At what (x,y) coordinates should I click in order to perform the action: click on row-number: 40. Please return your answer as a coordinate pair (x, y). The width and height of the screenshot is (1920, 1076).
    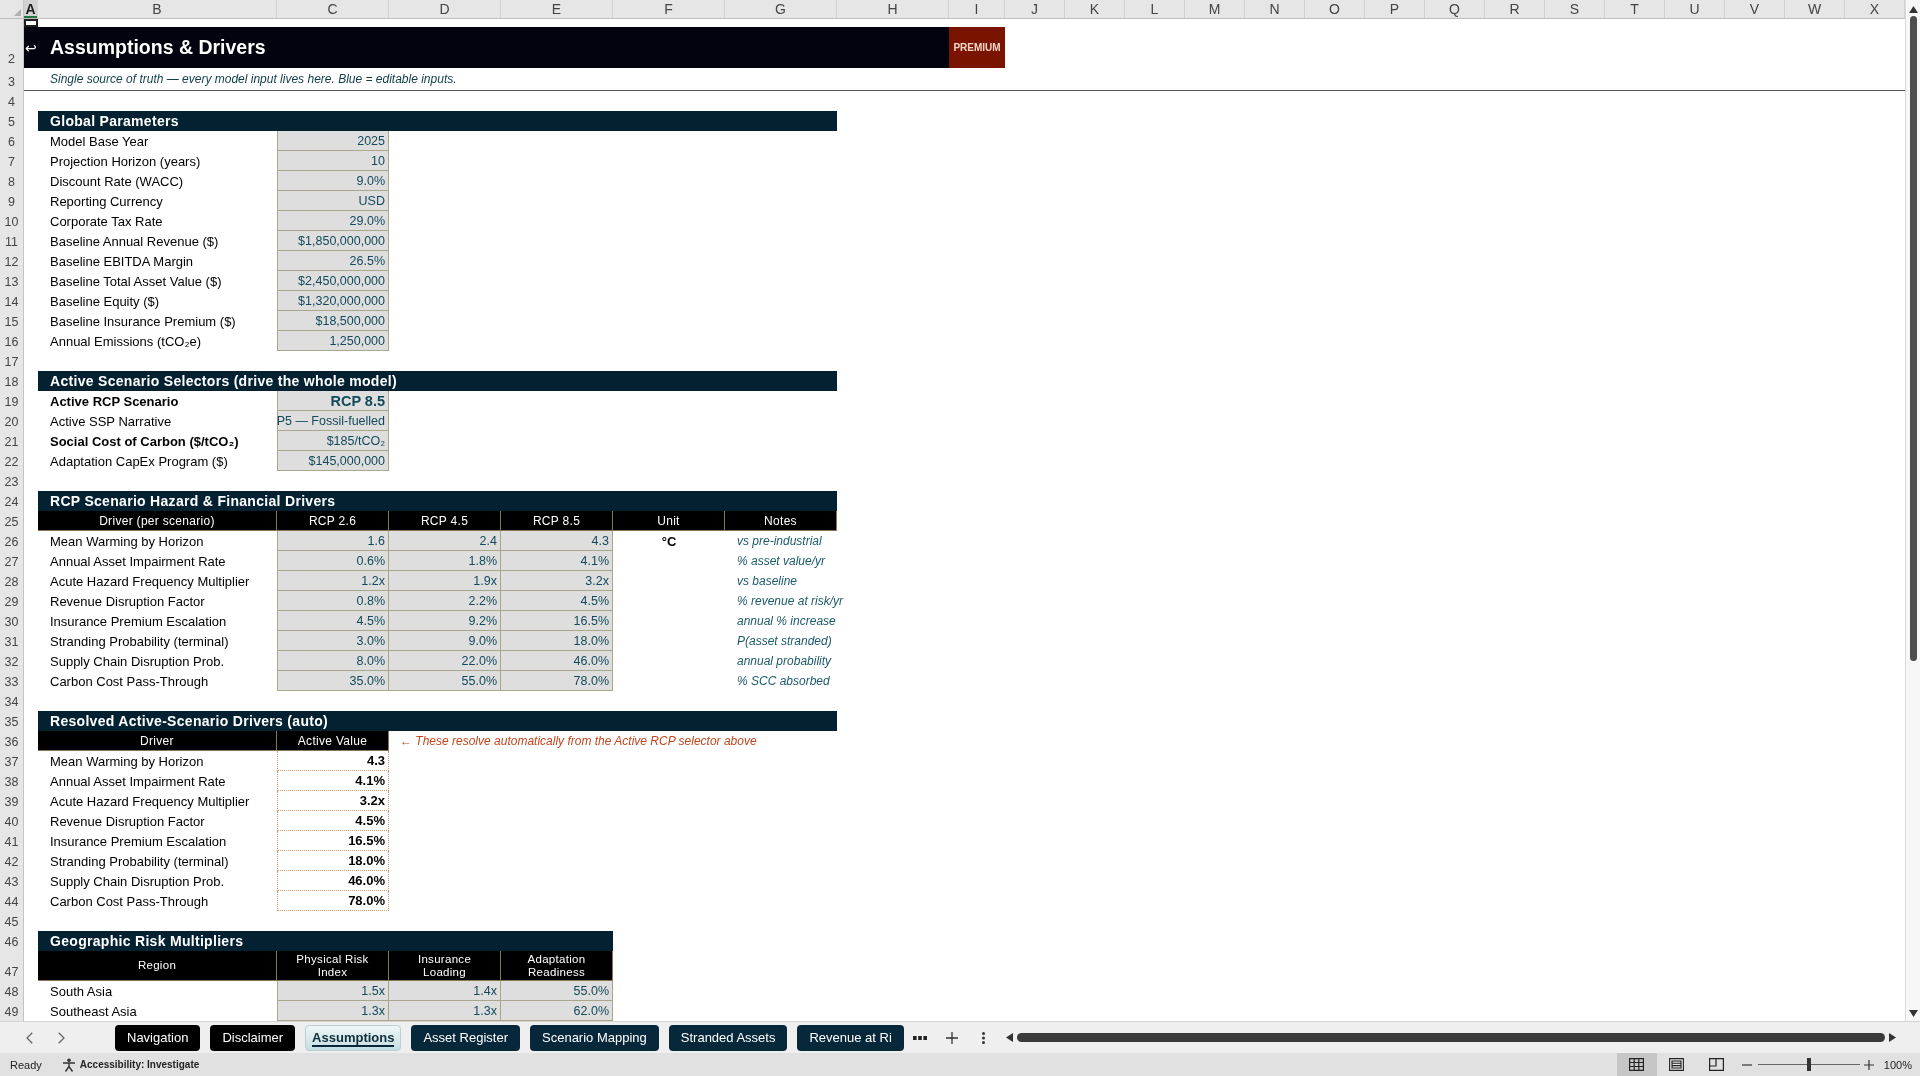
    Looking at the image, I should click on (12, 821).